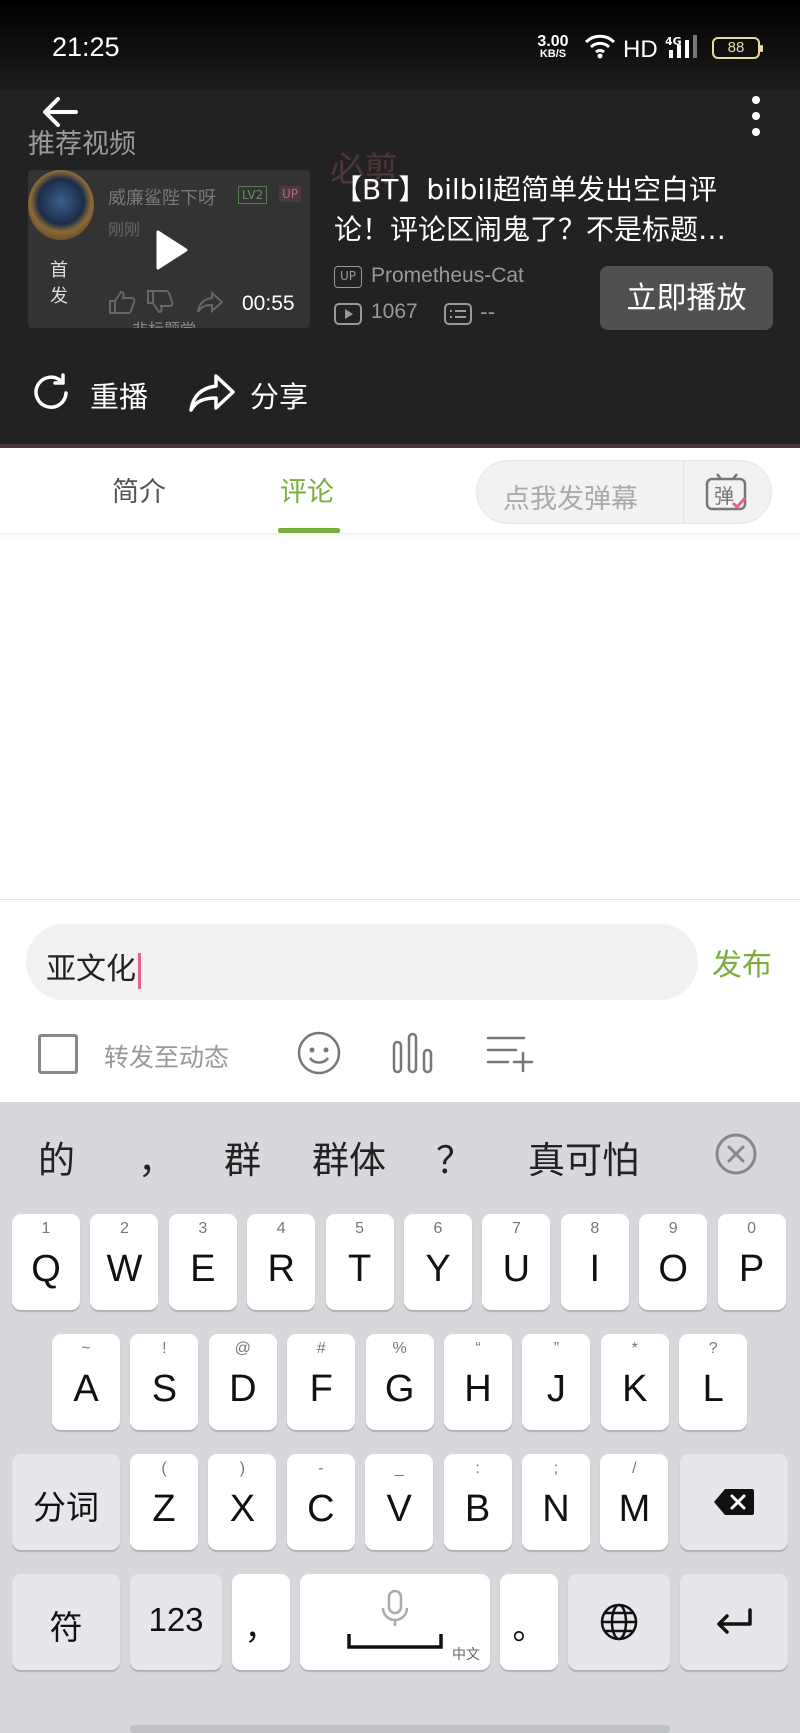 This screenshot has width=800, height=1733. Describe the element at coordinates (509, 1053) in the screenshot. I see `add-list-icon` at that location.